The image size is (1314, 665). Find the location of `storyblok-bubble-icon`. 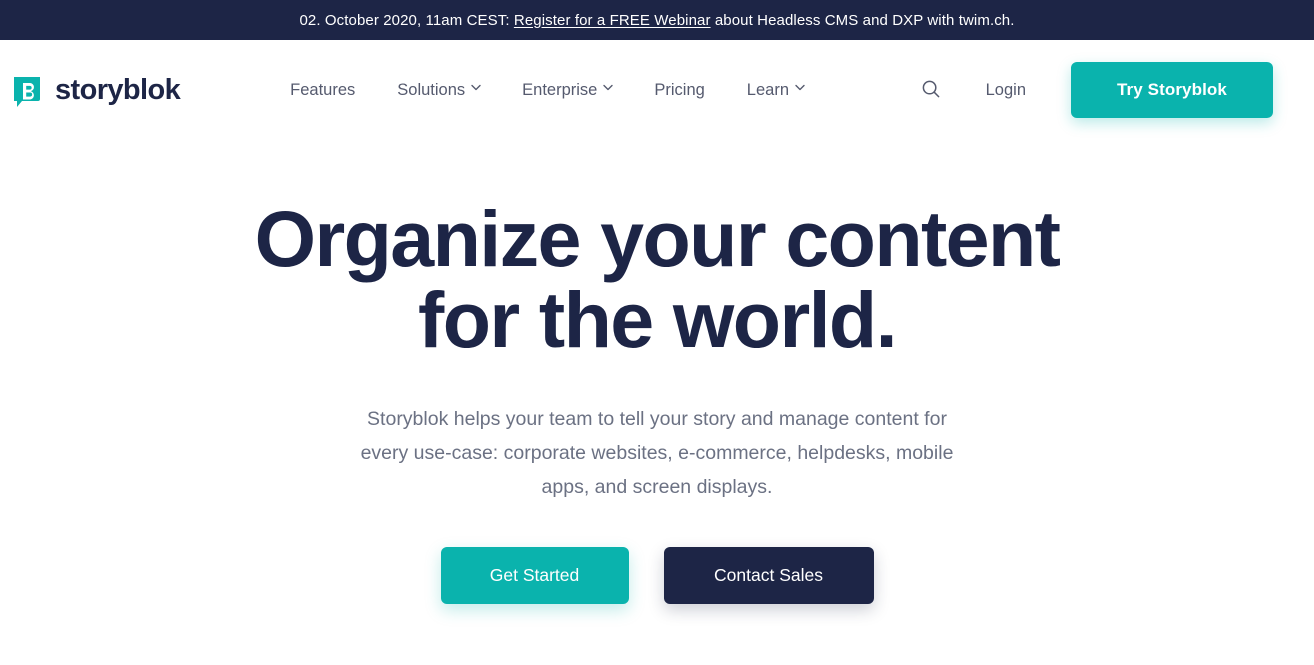

storyblok-bubble-icon is located at coordinates (27, 91).